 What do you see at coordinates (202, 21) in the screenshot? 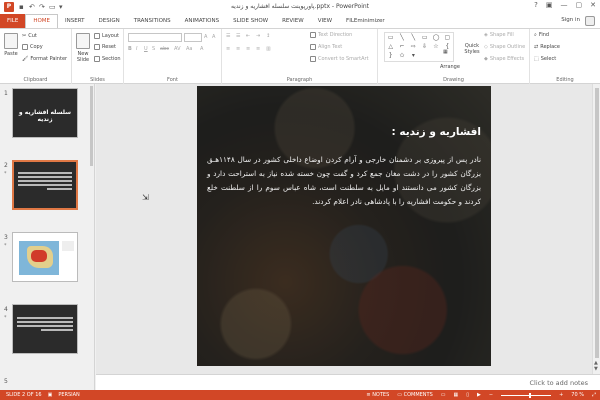
I see `tab-animations: ANIMATIONS` at bounding box center [202, 21].